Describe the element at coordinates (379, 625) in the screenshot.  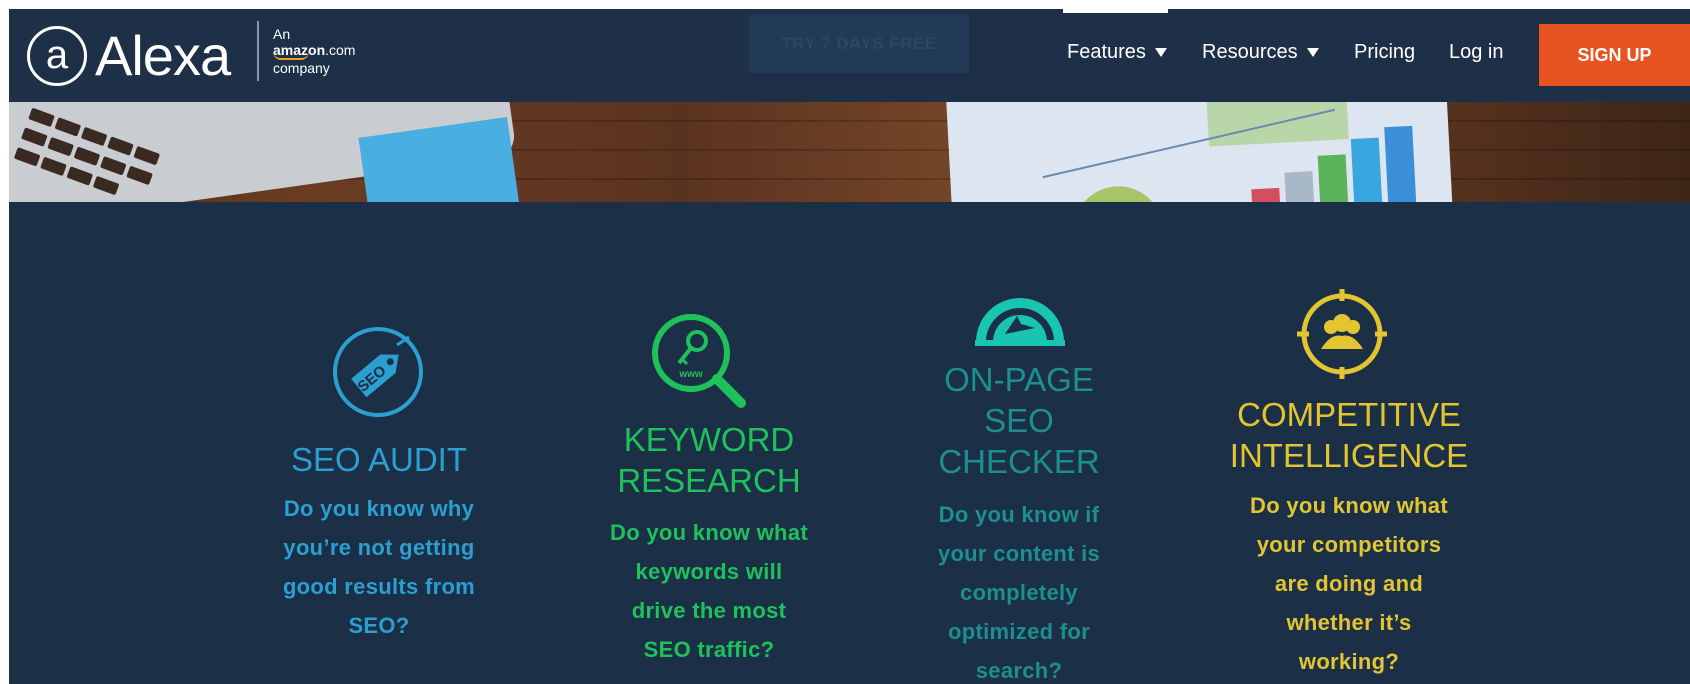
I see `desc-line: SEO?` at that location.